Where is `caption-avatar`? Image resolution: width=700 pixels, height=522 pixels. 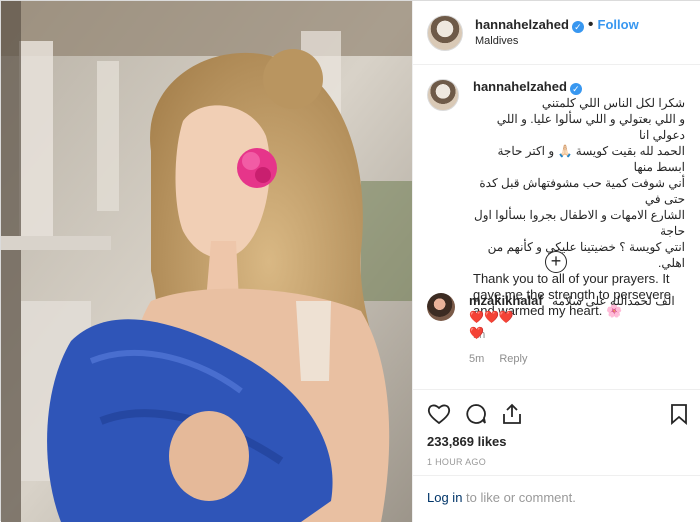
caption-avatar is located at coordinates (443, 95).